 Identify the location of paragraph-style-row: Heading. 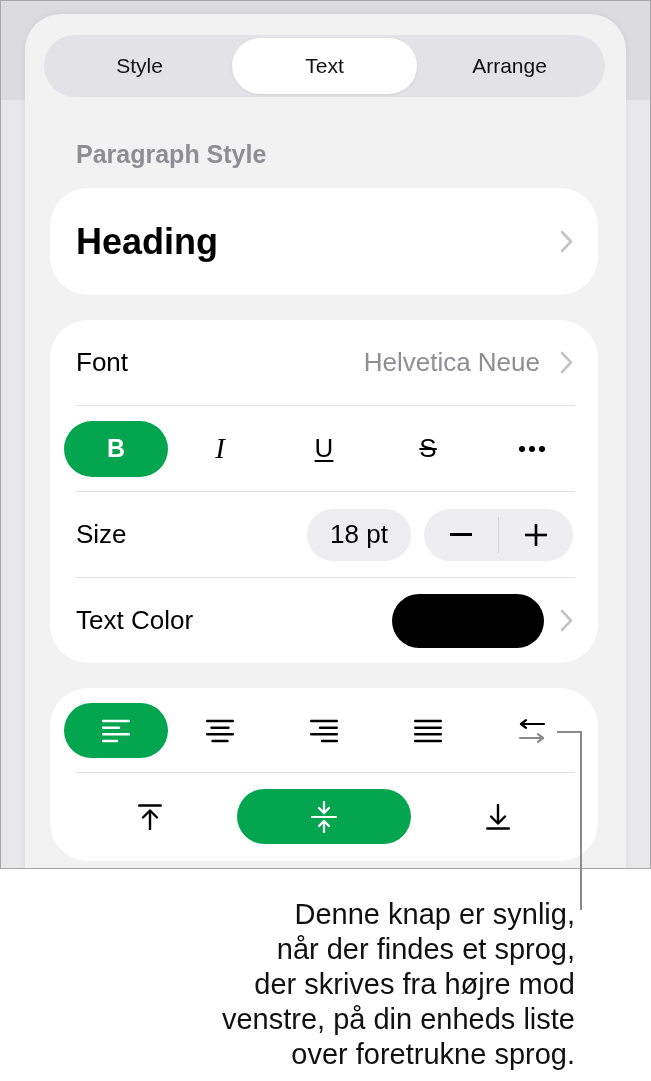
(324, 241).